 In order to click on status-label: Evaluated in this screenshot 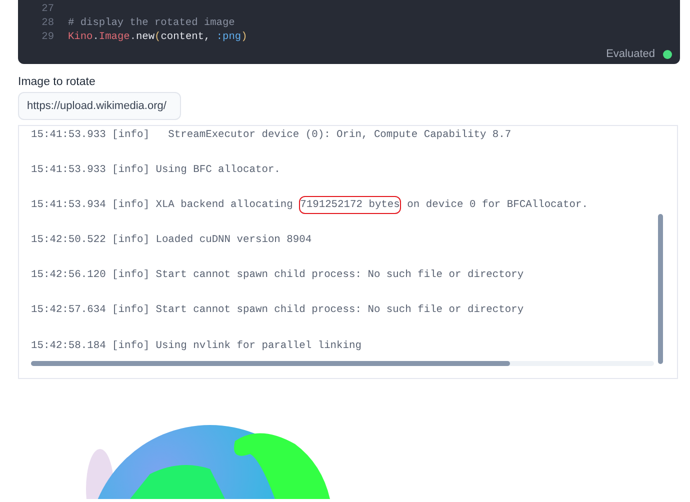, I will do `click(630, 54)`.